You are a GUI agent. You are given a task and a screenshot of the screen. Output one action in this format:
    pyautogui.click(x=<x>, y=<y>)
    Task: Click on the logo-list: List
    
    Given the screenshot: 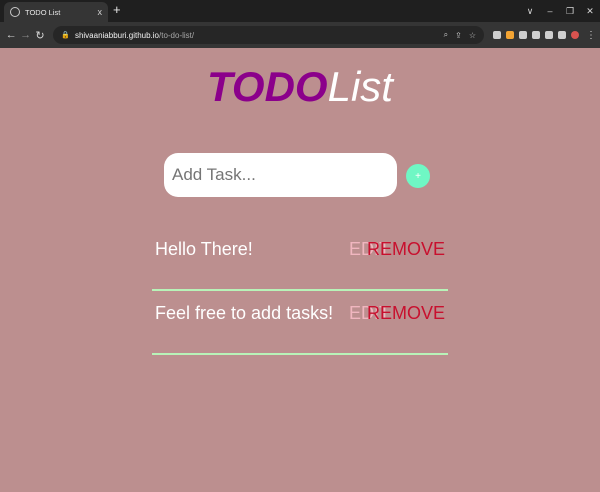 What is the action you would take?
    pyautogui.click(x=360, y=86)
    